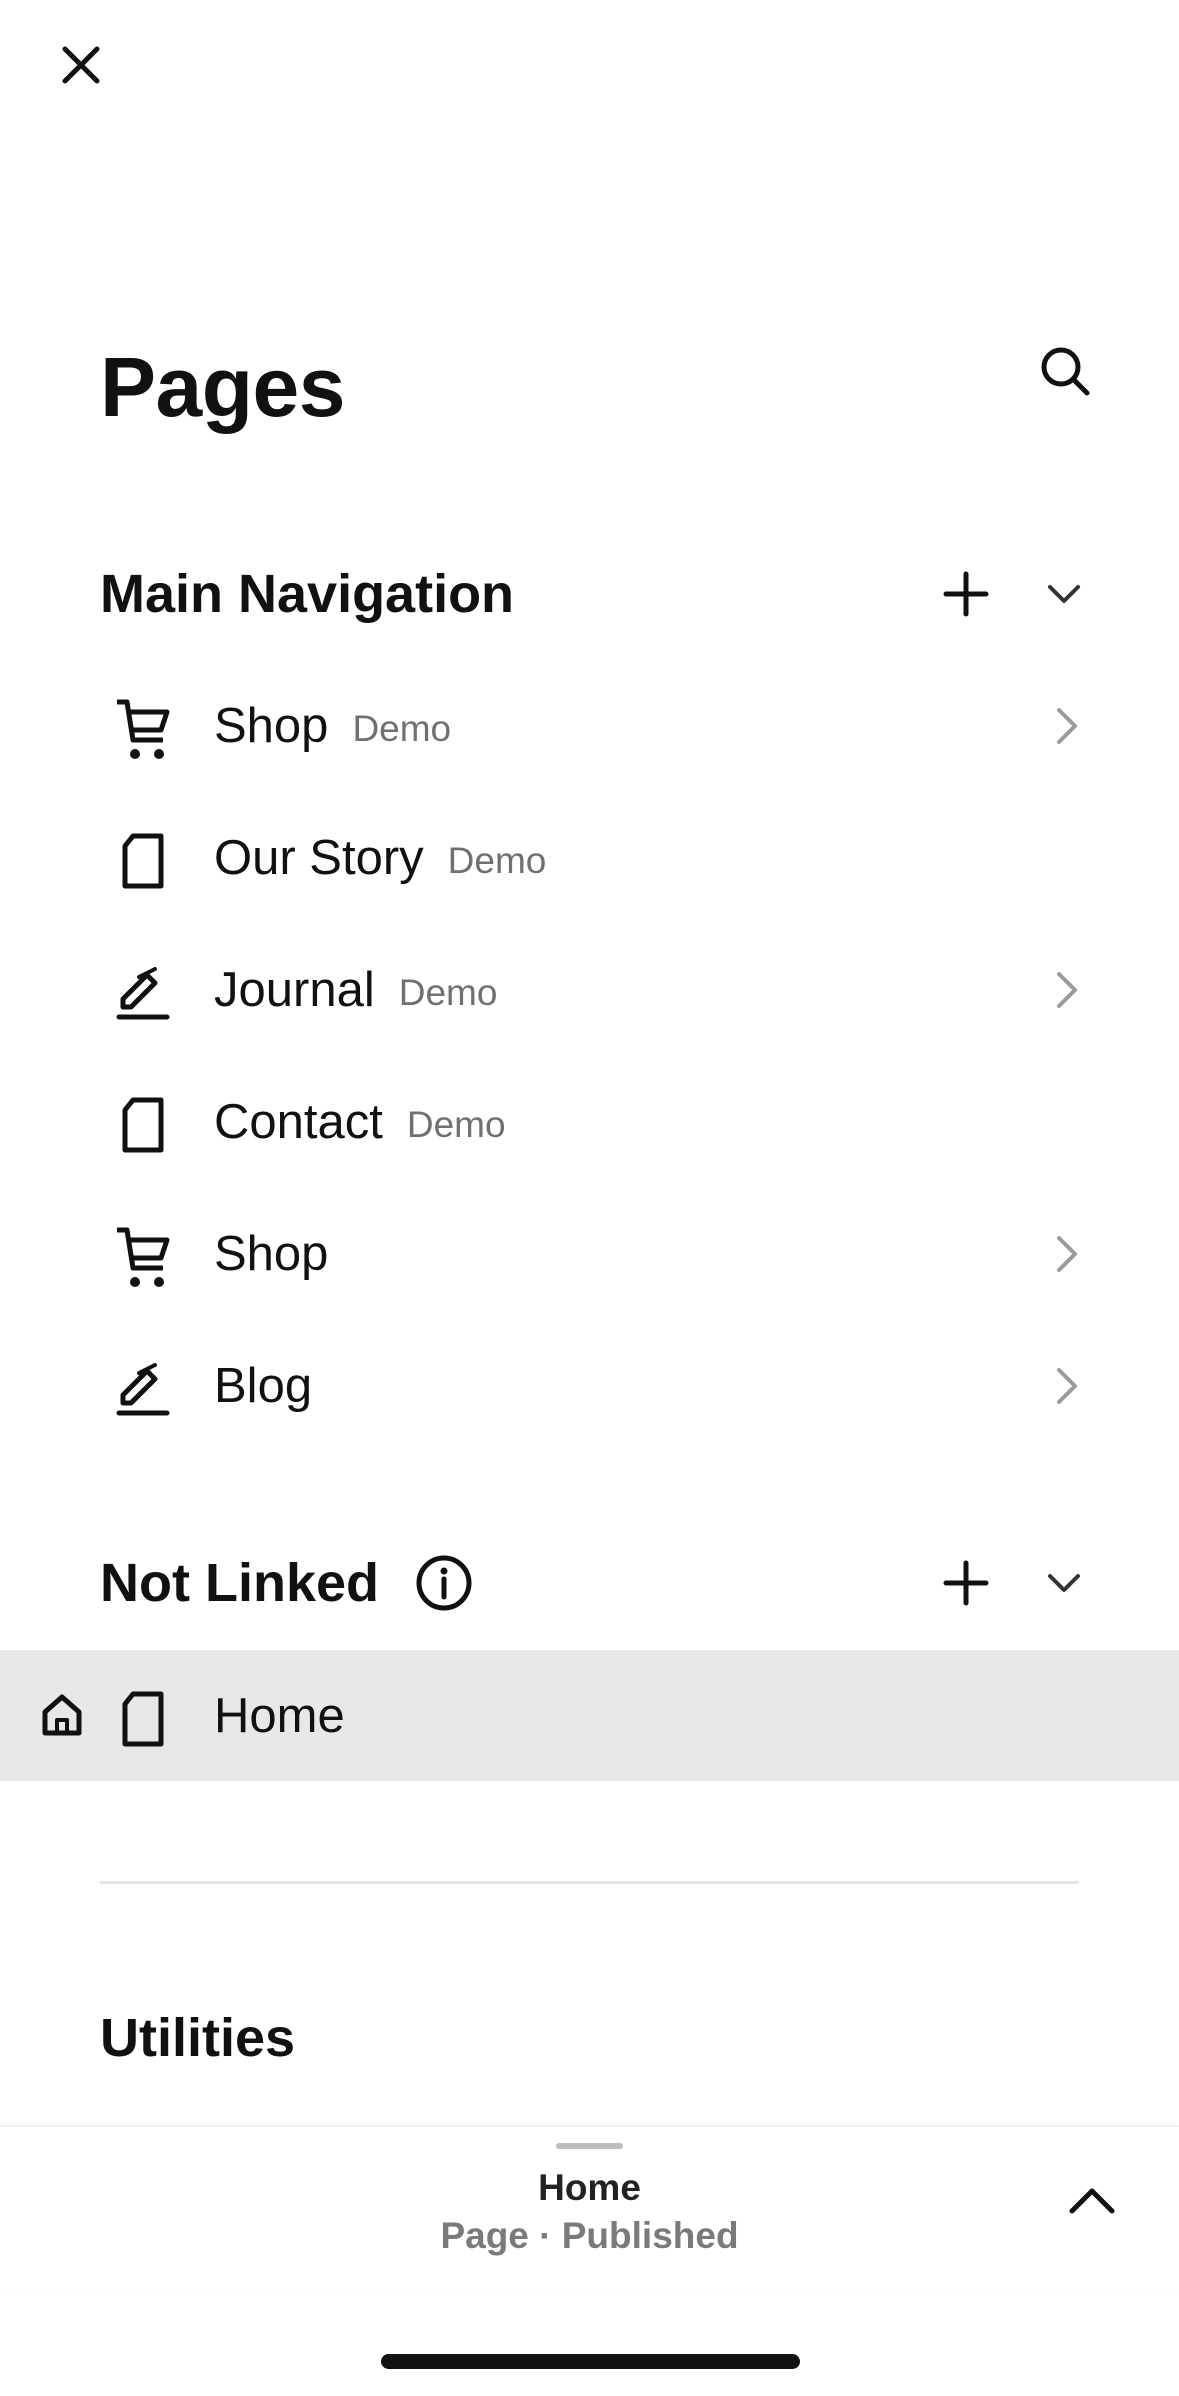  What do you see at coordinates (589, 2235) in the screenshot?
I see `current-page-status: Page · Published` at bounding box center [589, 2235].